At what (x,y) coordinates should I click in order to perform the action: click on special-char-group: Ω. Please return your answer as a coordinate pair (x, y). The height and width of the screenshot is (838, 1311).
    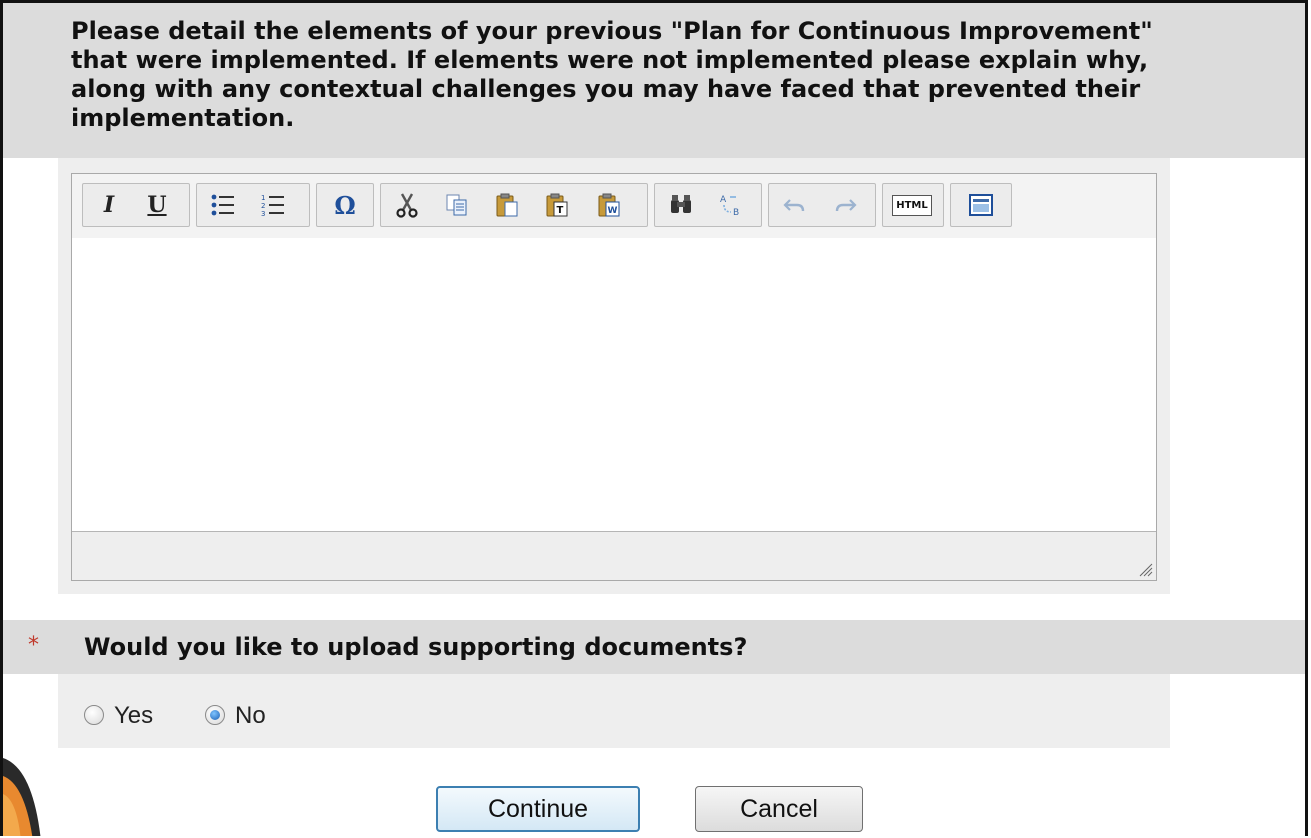
    Looking at the image, I should click on (345, 205).